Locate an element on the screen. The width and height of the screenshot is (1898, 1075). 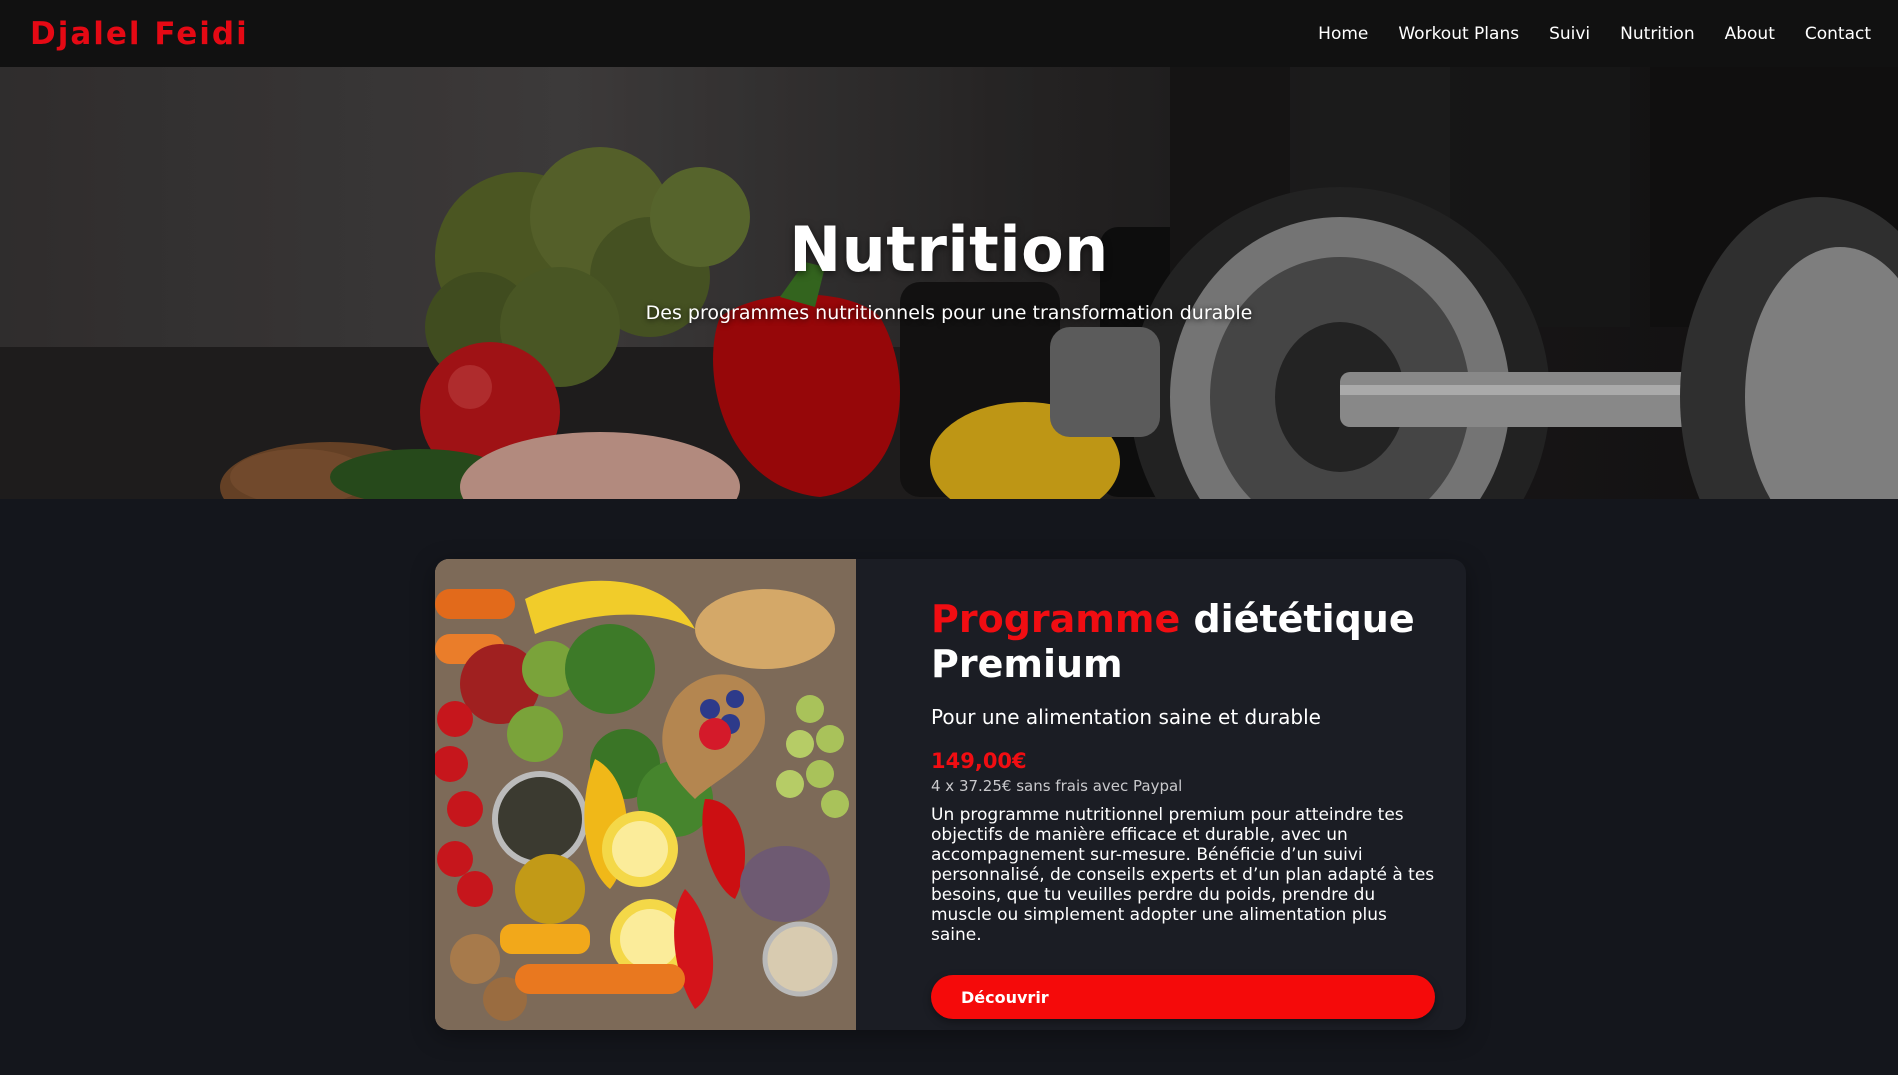
vegetables-illustration is located at coordinates (645, 794).